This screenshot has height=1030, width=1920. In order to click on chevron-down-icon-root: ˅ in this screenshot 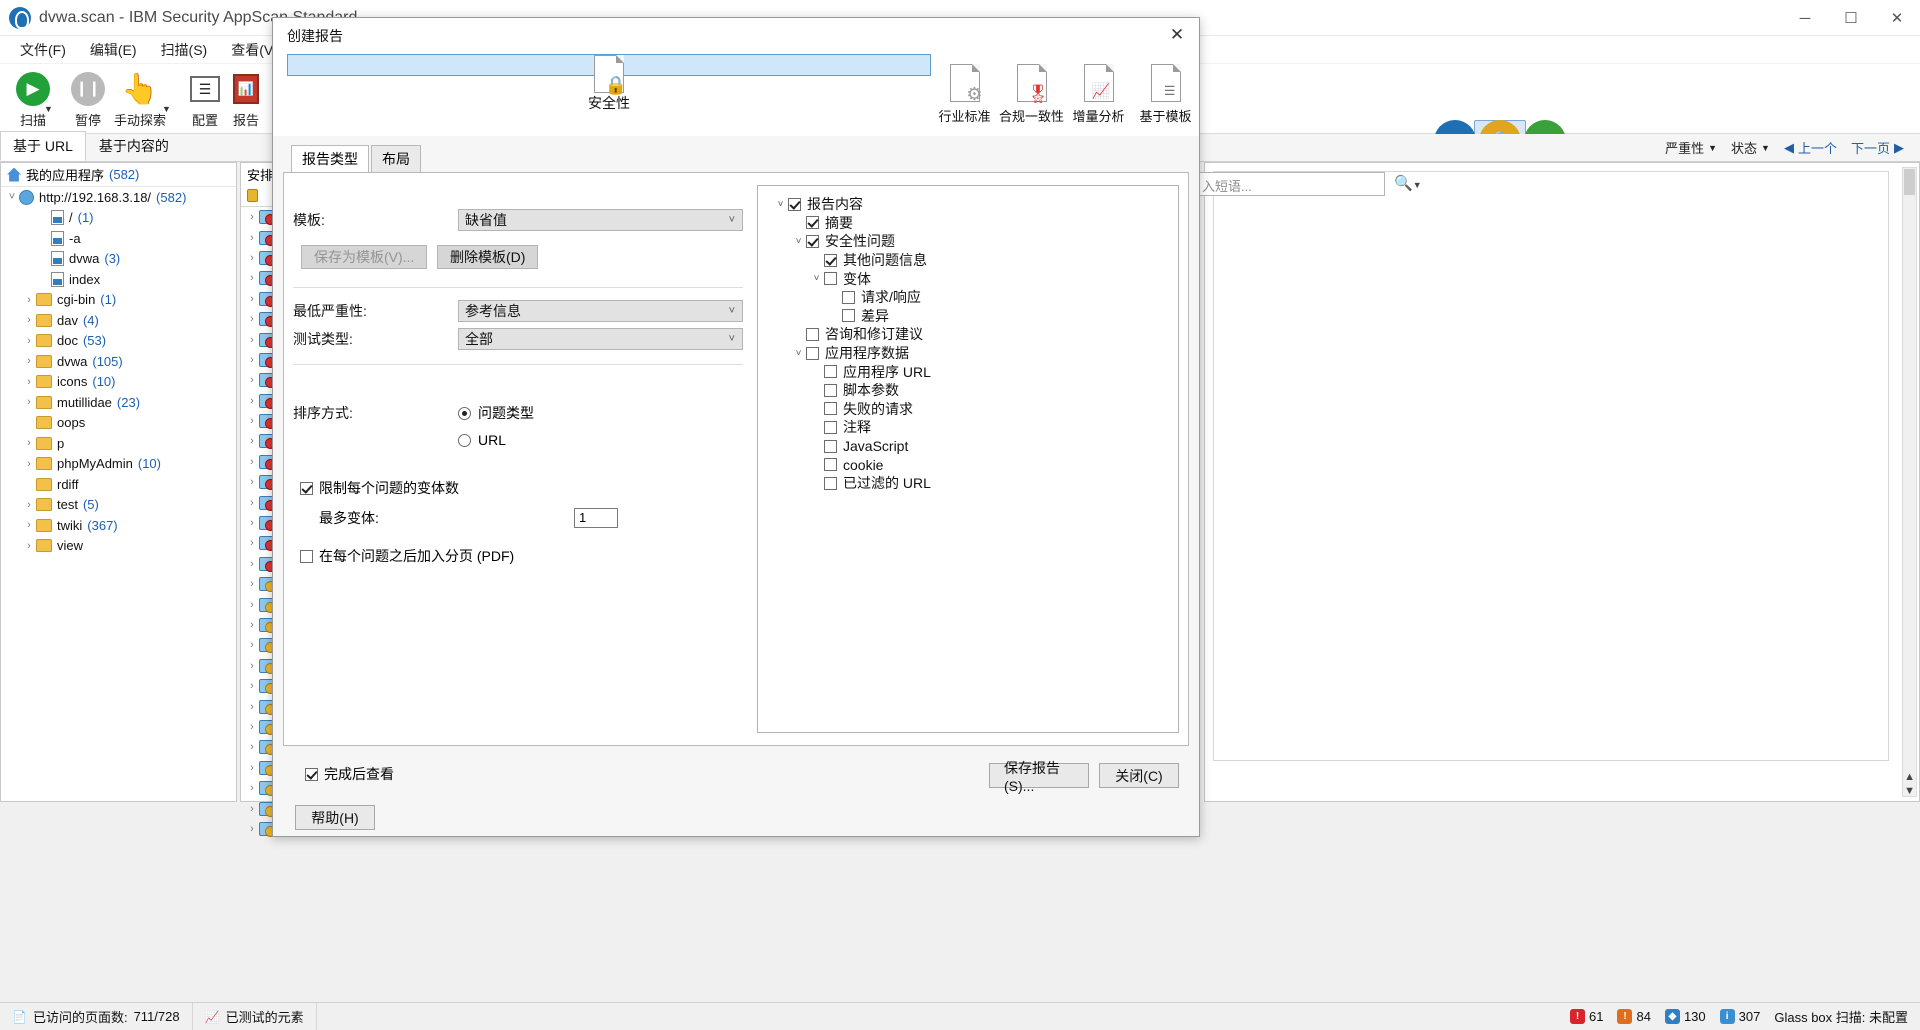, I will do `click(12, 197)`.